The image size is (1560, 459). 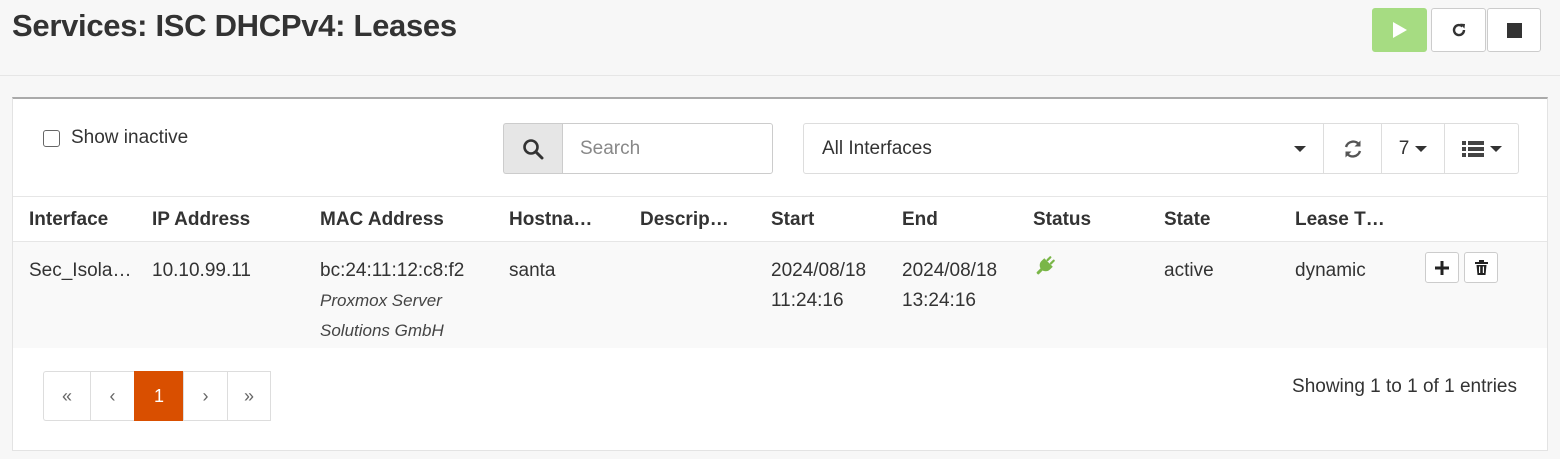 I want to click on search-icon, so click(x=533, y=148).